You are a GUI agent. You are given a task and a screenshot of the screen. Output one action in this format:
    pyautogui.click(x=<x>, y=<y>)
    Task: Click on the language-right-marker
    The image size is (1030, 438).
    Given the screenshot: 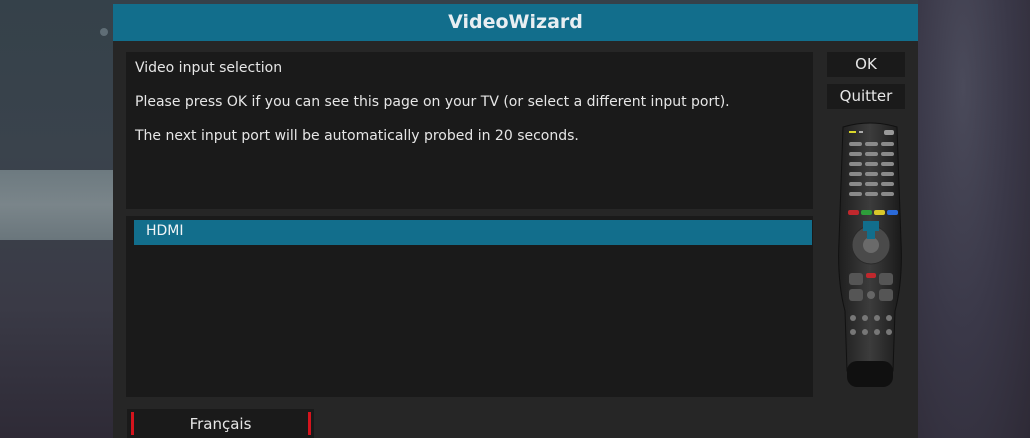 What is the action you would take?
    pyautogui.click(x=309, y=423)
    